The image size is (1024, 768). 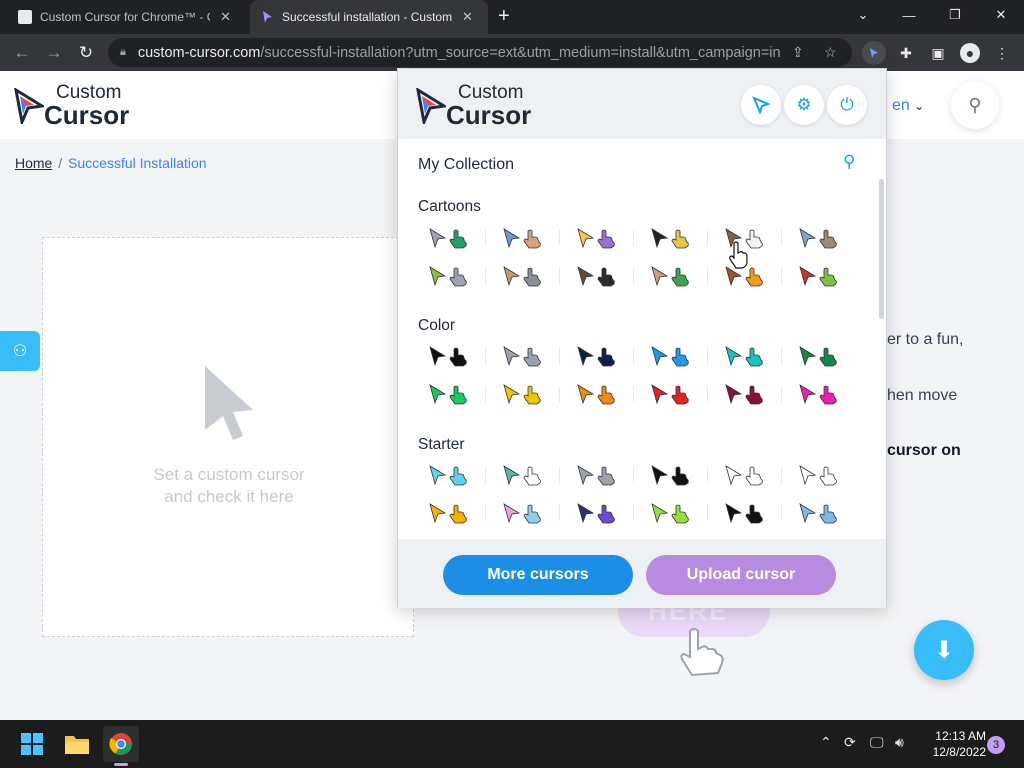 What do you see at coordinates (77, 744) in the screenshot?
I see `file-explorer-button` at bounding box center [77, 744].